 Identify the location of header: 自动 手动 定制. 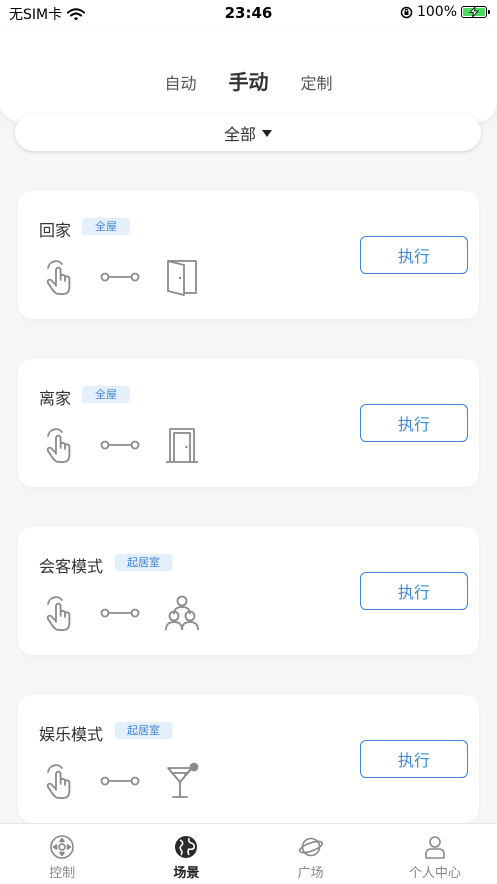
(248, 74).